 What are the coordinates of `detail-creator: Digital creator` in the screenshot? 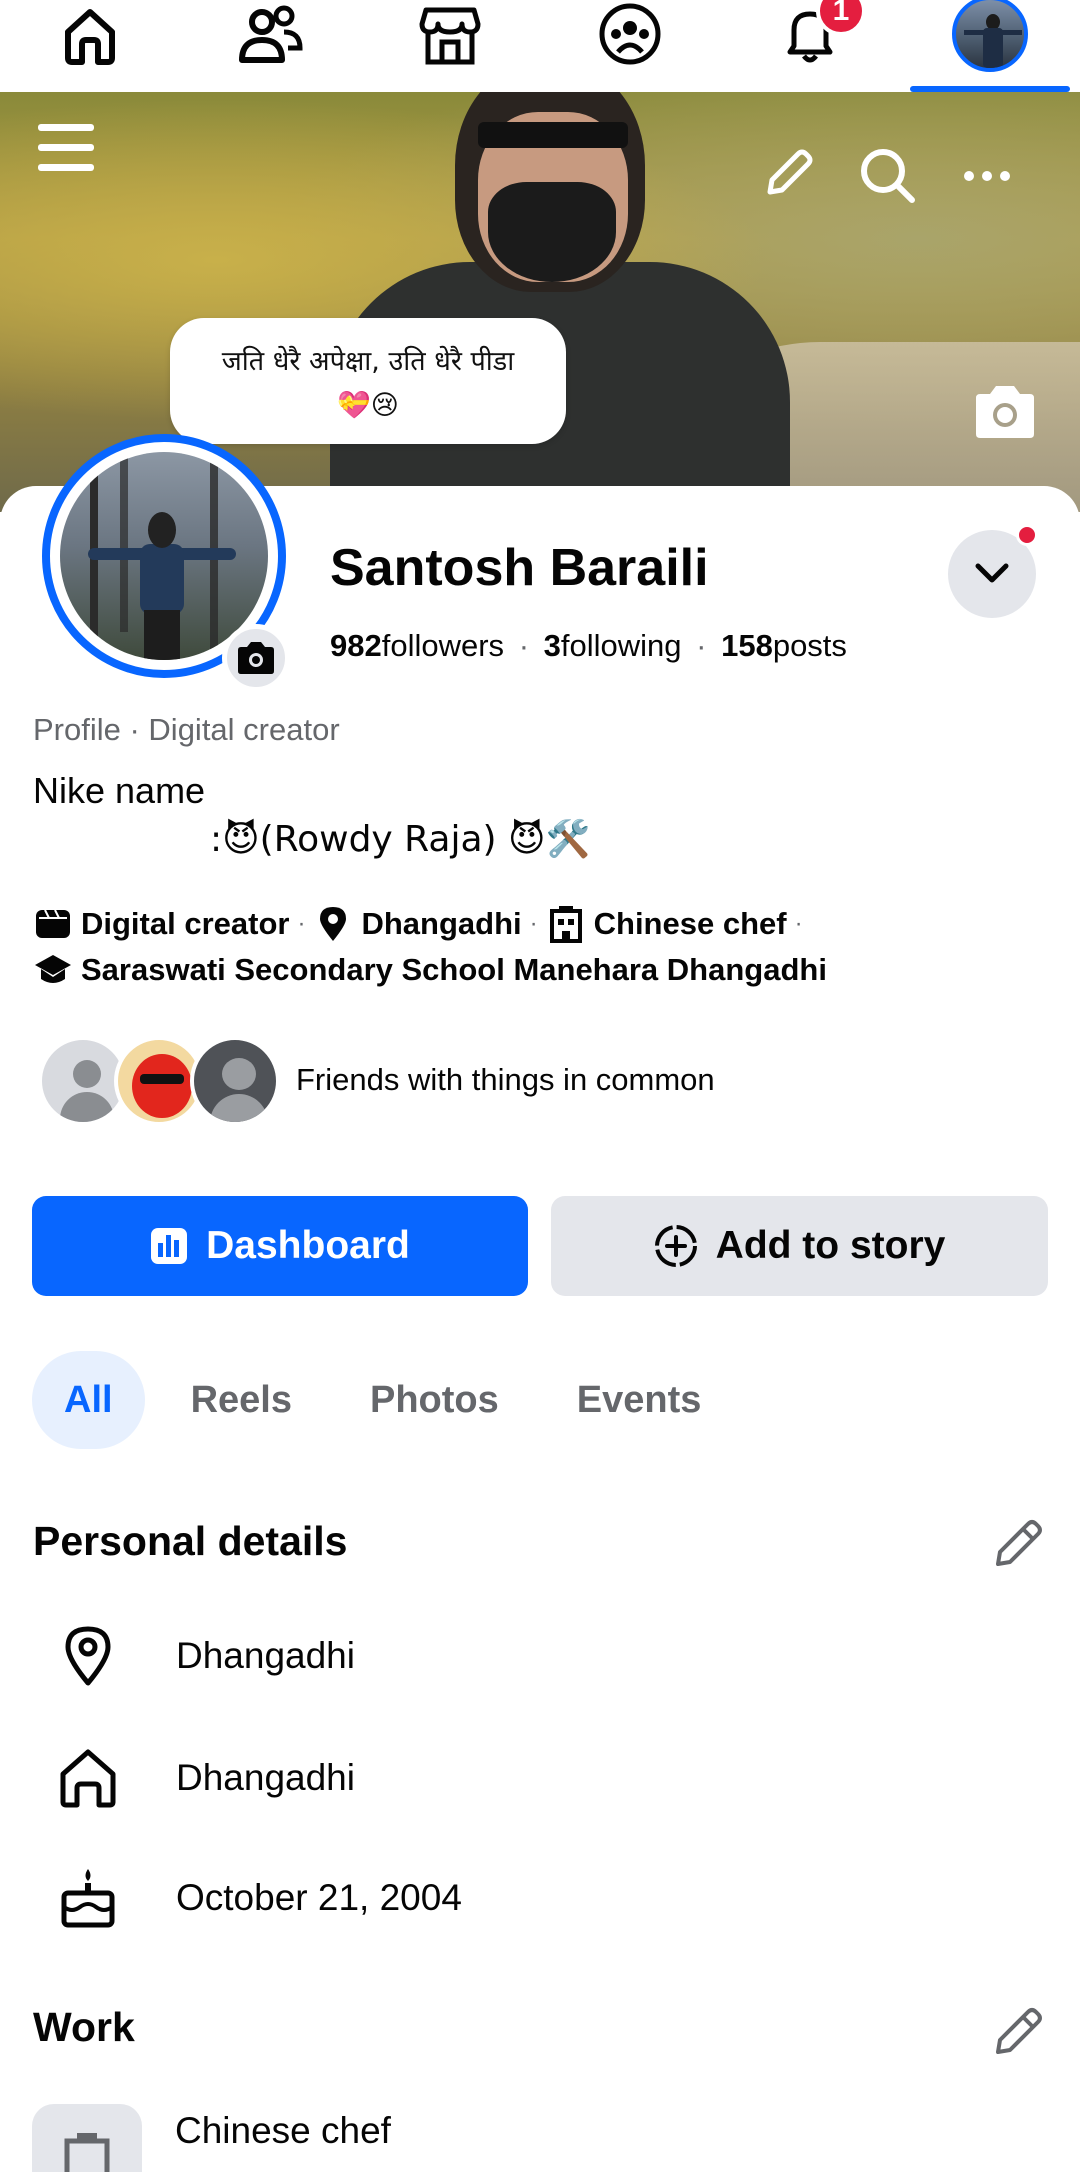 It's located at (185, 923).